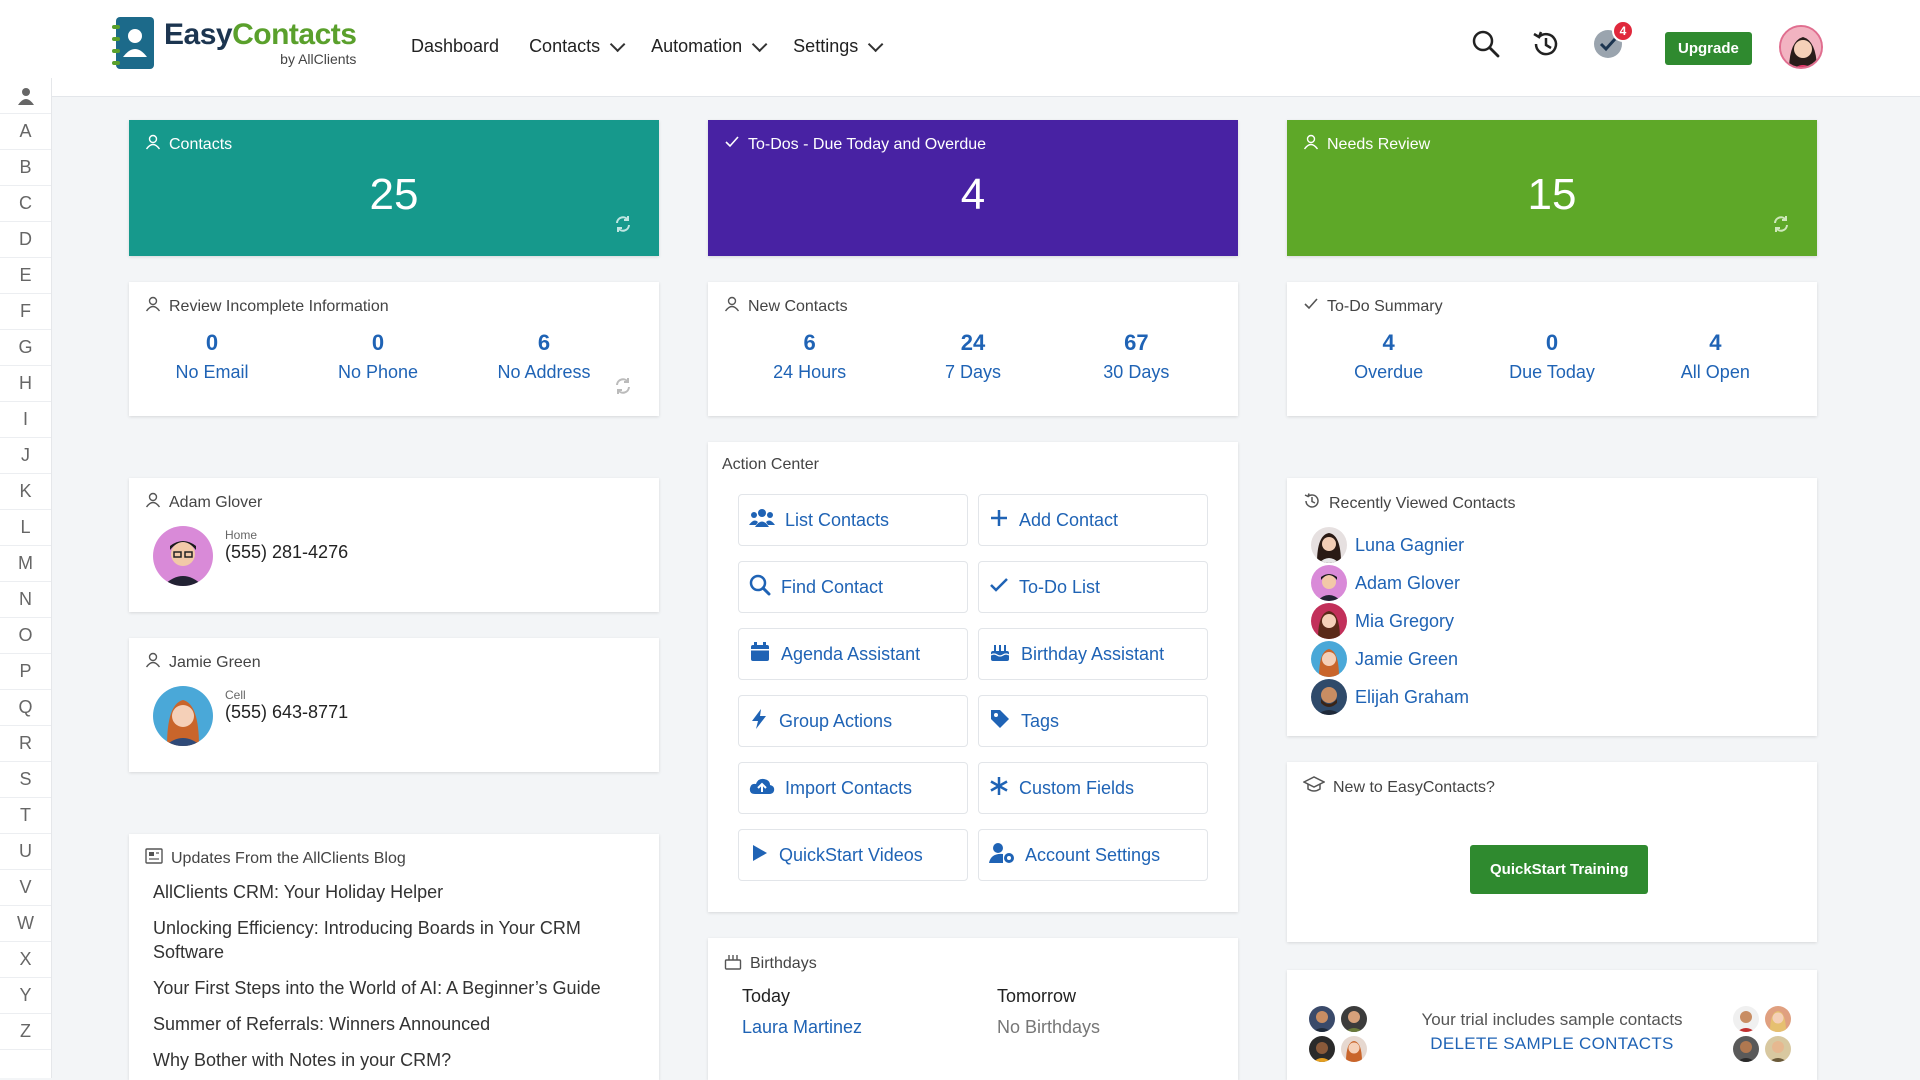 The height and width of the screenshot is (1080, 1920). I want to click on alpha-filter-n: N, so click(25, 600).